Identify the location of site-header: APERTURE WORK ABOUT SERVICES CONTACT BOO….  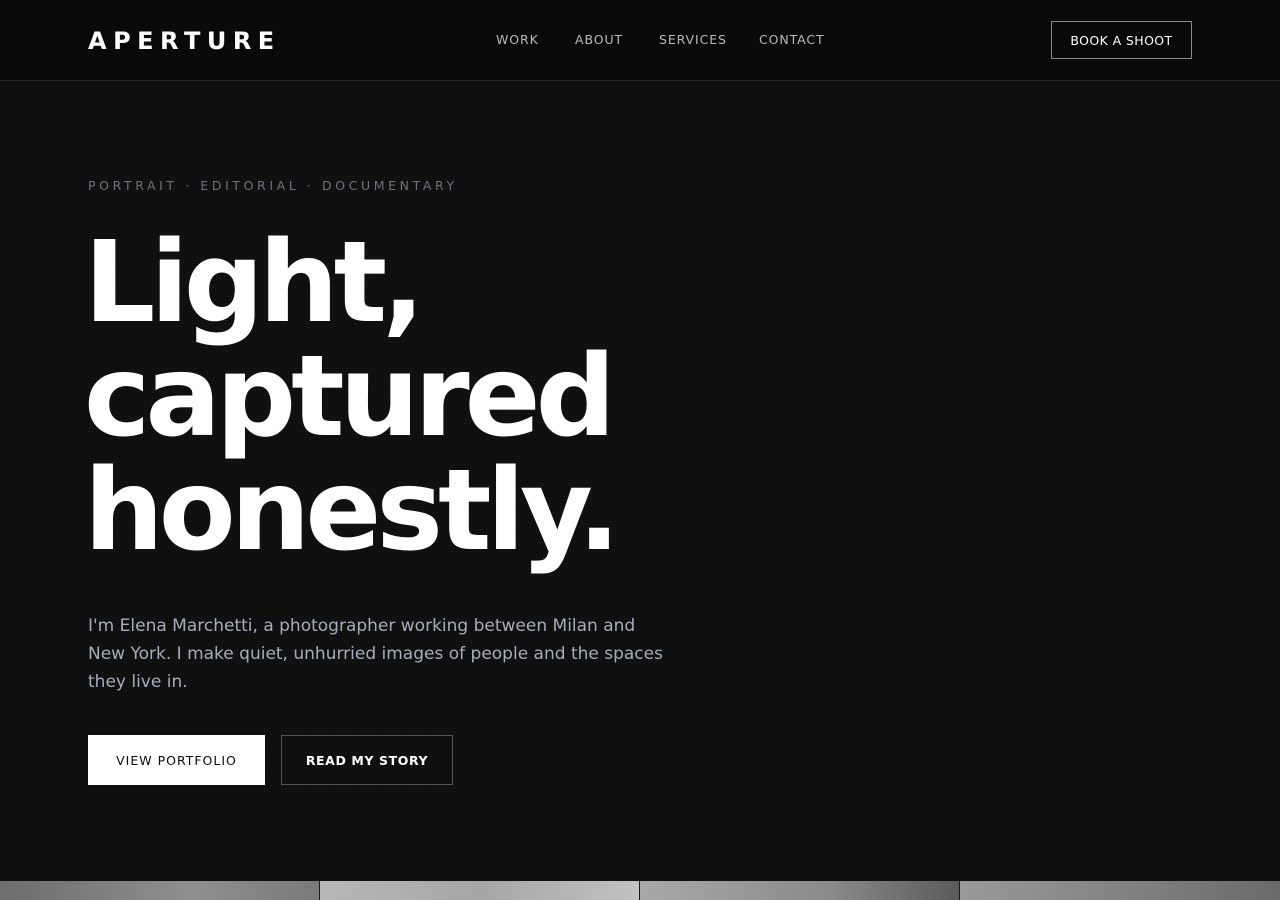
(640, 40).